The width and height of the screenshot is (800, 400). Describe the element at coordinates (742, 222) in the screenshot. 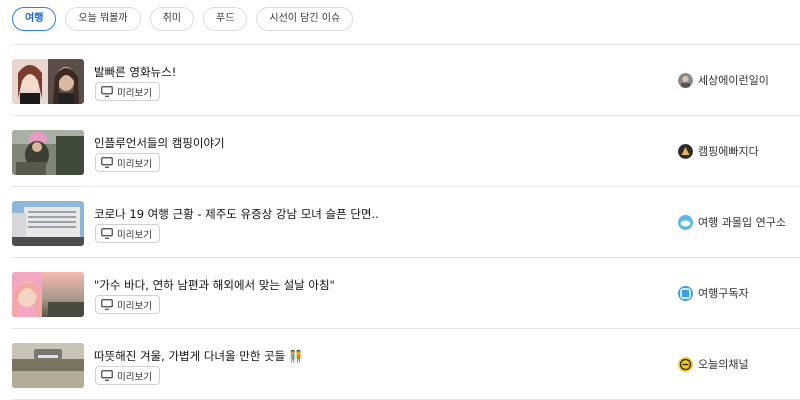

I see `channel-name: 여행 과몰입 연구소` at that location.